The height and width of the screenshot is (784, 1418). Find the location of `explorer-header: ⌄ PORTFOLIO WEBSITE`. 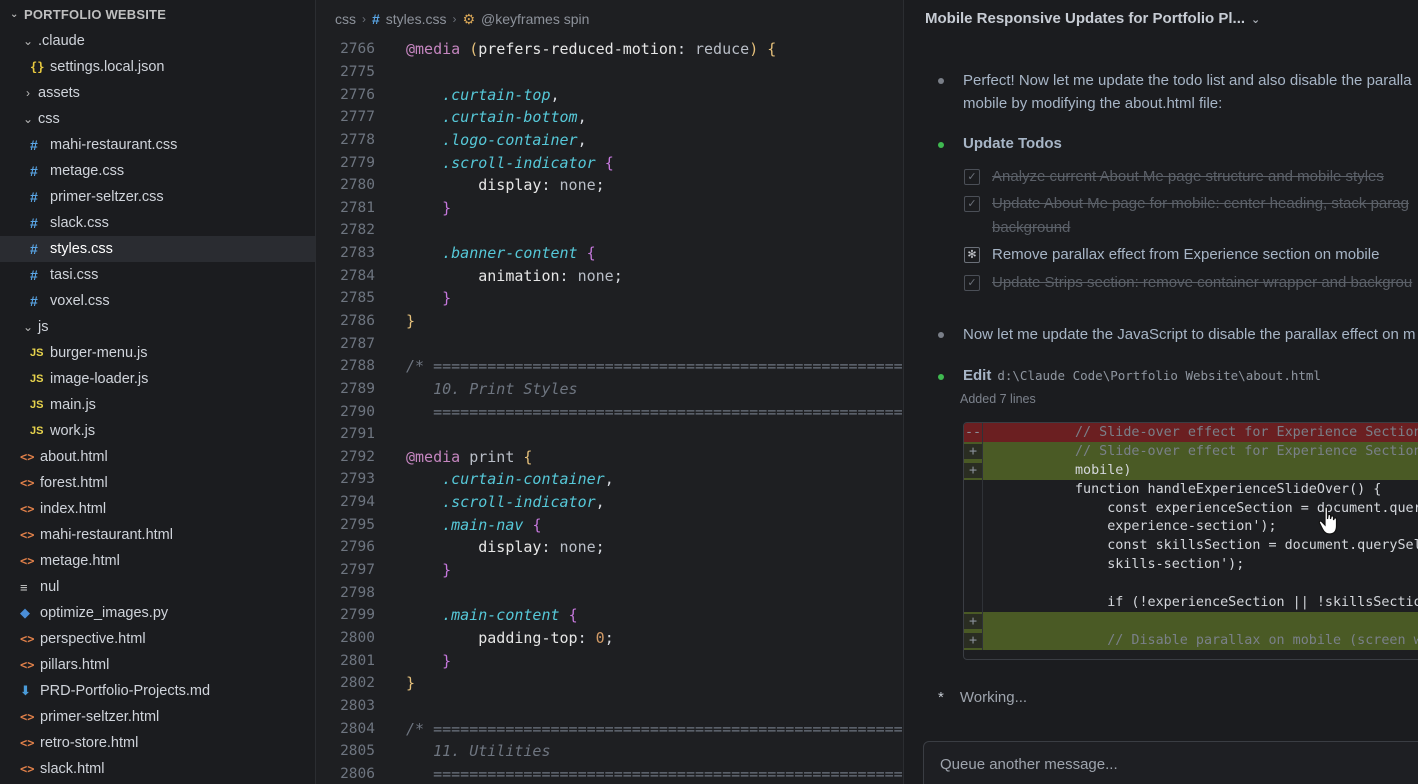

explorer-header: ⌄ PORTFOLIO WEBSITE is located at coordinates (157, 14).